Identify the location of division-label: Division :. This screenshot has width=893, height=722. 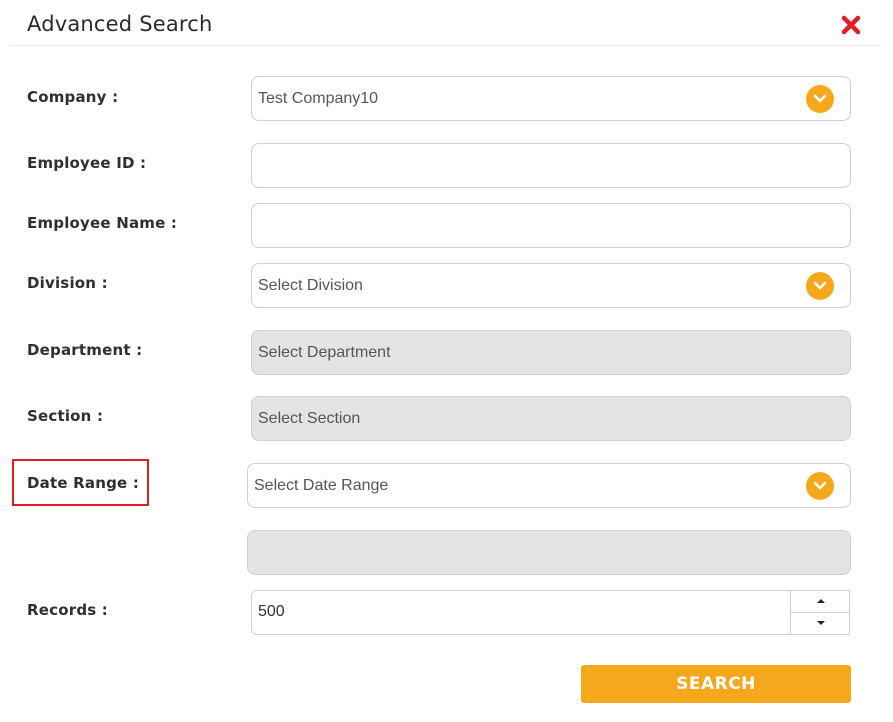
(67, 283).